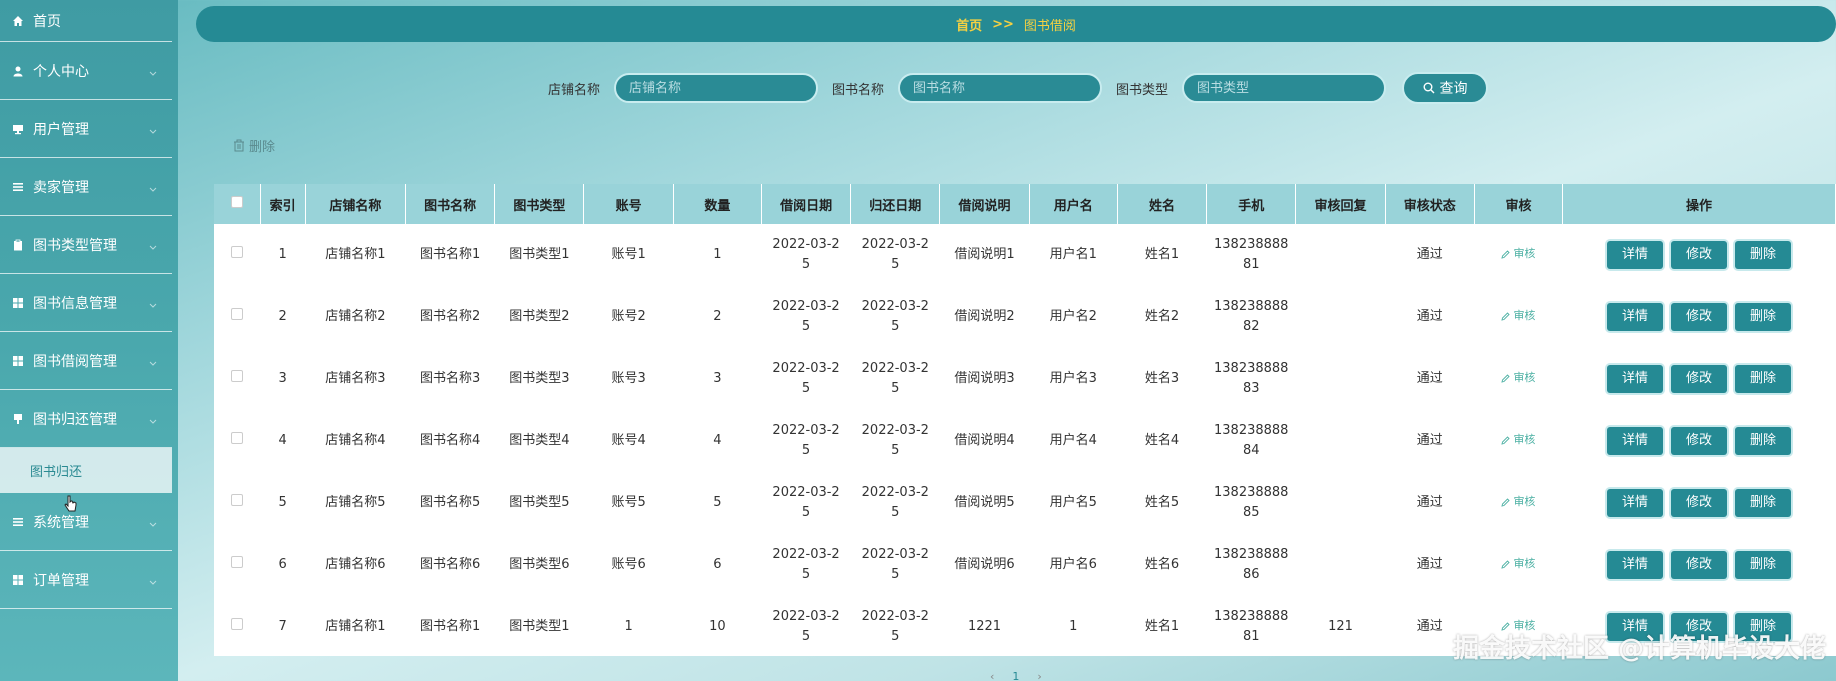 Image resolution: width=1836 pixels, height=681 pixels. Describe the element at coordinates (628, 564) in the screenshot. I see `table-cell: 账号6` at that location.